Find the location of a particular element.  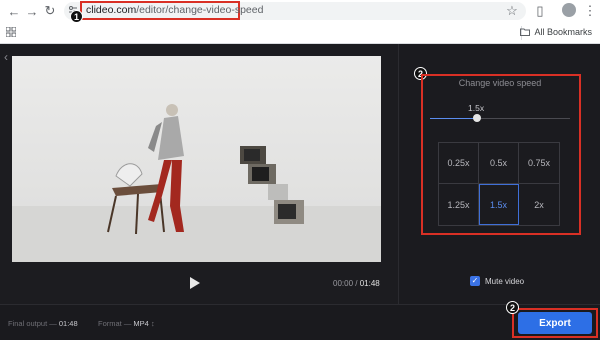

star-icon: ☆ is located at coordinates (512, 11).